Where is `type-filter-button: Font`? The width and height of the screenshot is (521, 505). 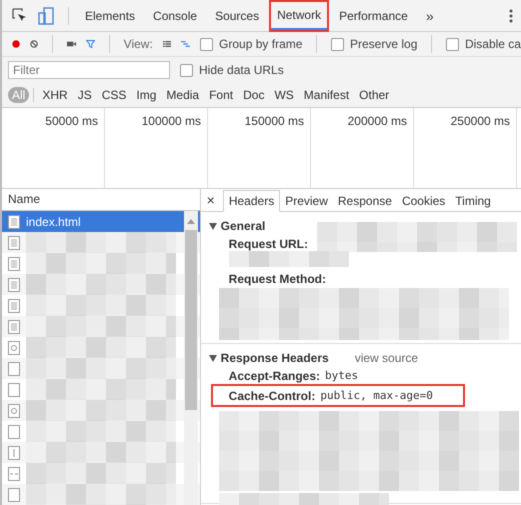
type-filter-button: Font is located at coordinates (221, 95).